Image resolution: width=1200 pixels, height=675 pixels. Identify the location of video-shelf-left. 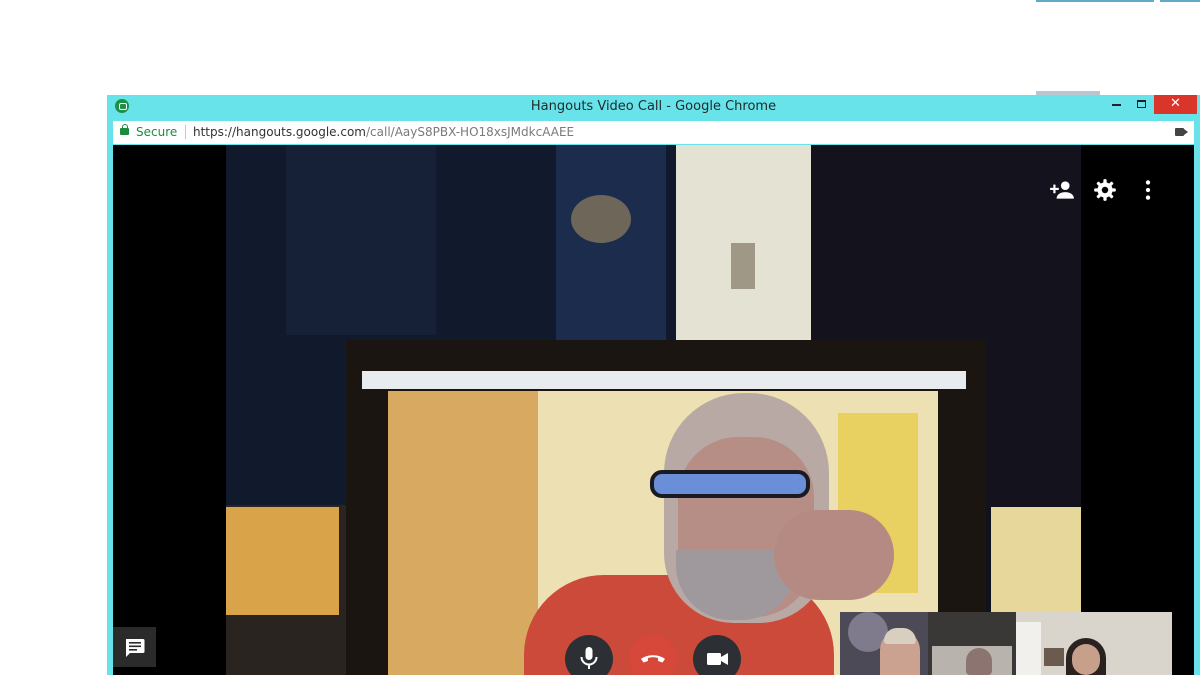
(282, 561).